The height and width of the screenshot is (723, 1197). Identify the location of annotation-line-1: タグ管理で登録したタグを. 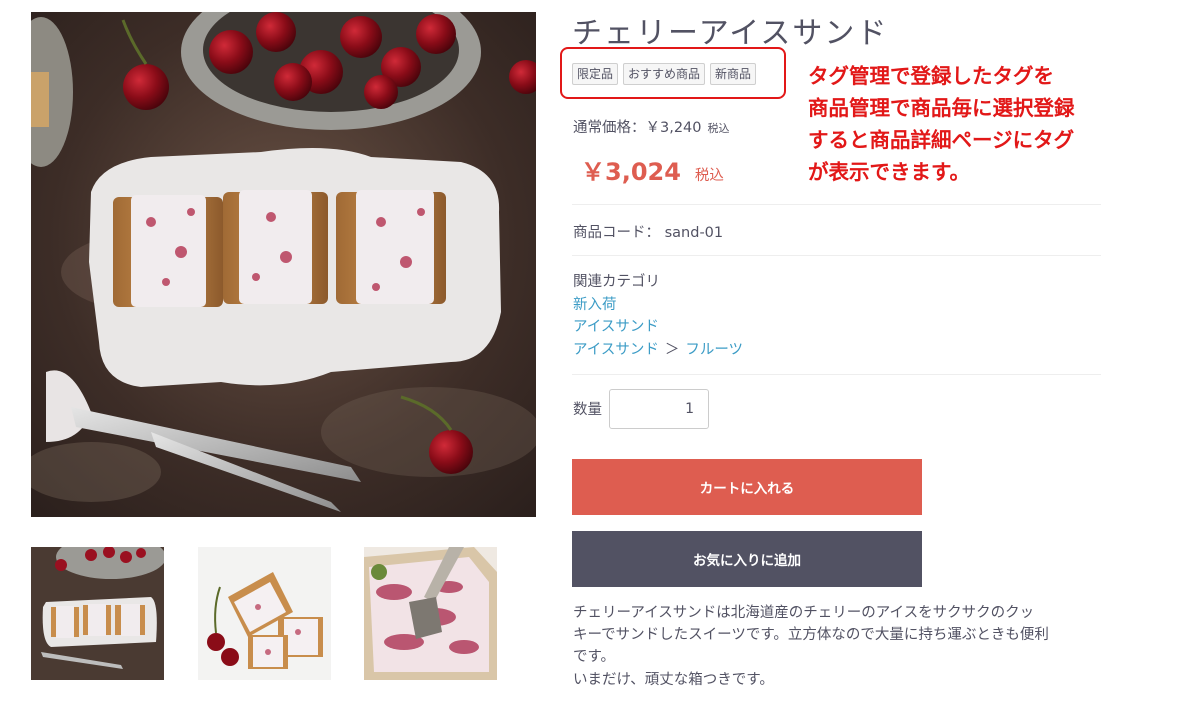
(931, 76).